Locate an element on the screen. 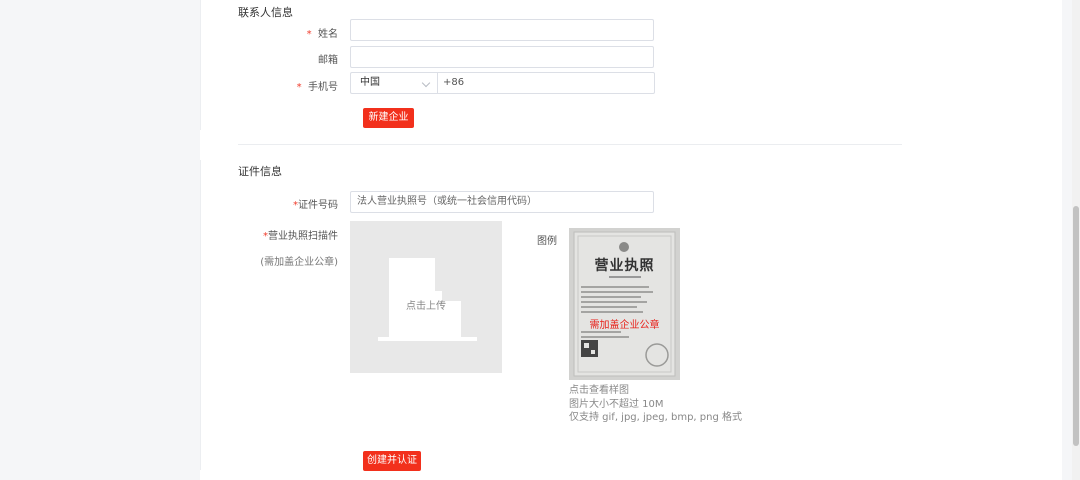 This screenshot has width=1080, height=480. license-document-graphic is located at coordinates (624, 304).